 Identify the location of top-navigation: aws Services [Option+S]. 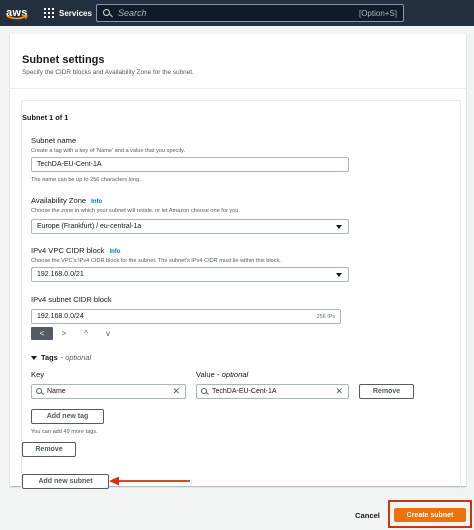
(237, 13).